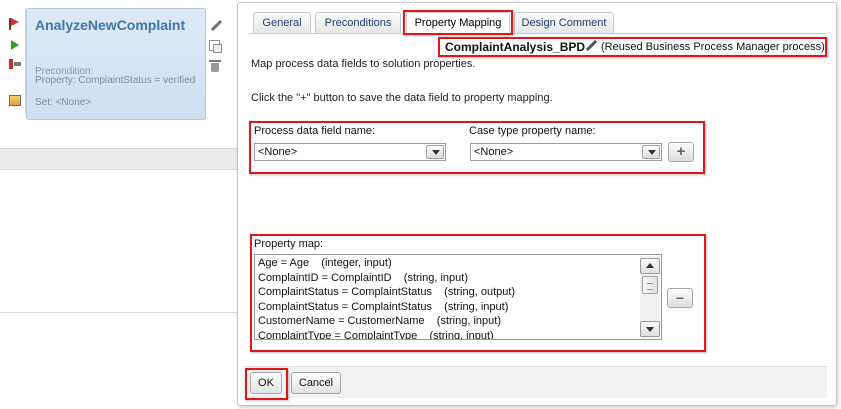 This screenshot has width=841, height=409. Describe the element at coordinates (632, 47) in the screenshot. I see `highlight-bpd` at that location.